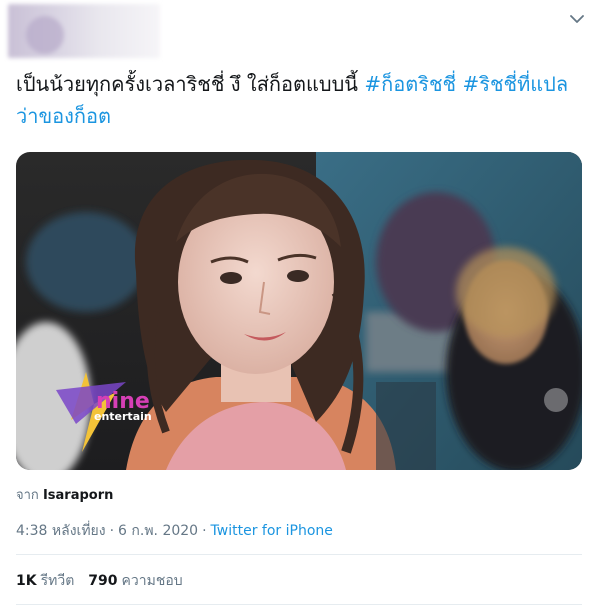  Describe the element at coordinates (61, 531) in the screenshot. I see `tweet-time: 4:38 หลังเที่ยง` at that location.